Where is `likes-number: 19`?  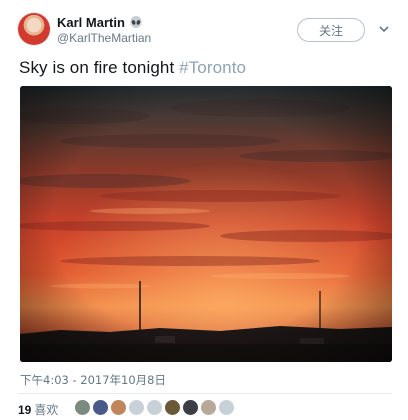
likes-number: 19 is located at coordinates (25, 409).